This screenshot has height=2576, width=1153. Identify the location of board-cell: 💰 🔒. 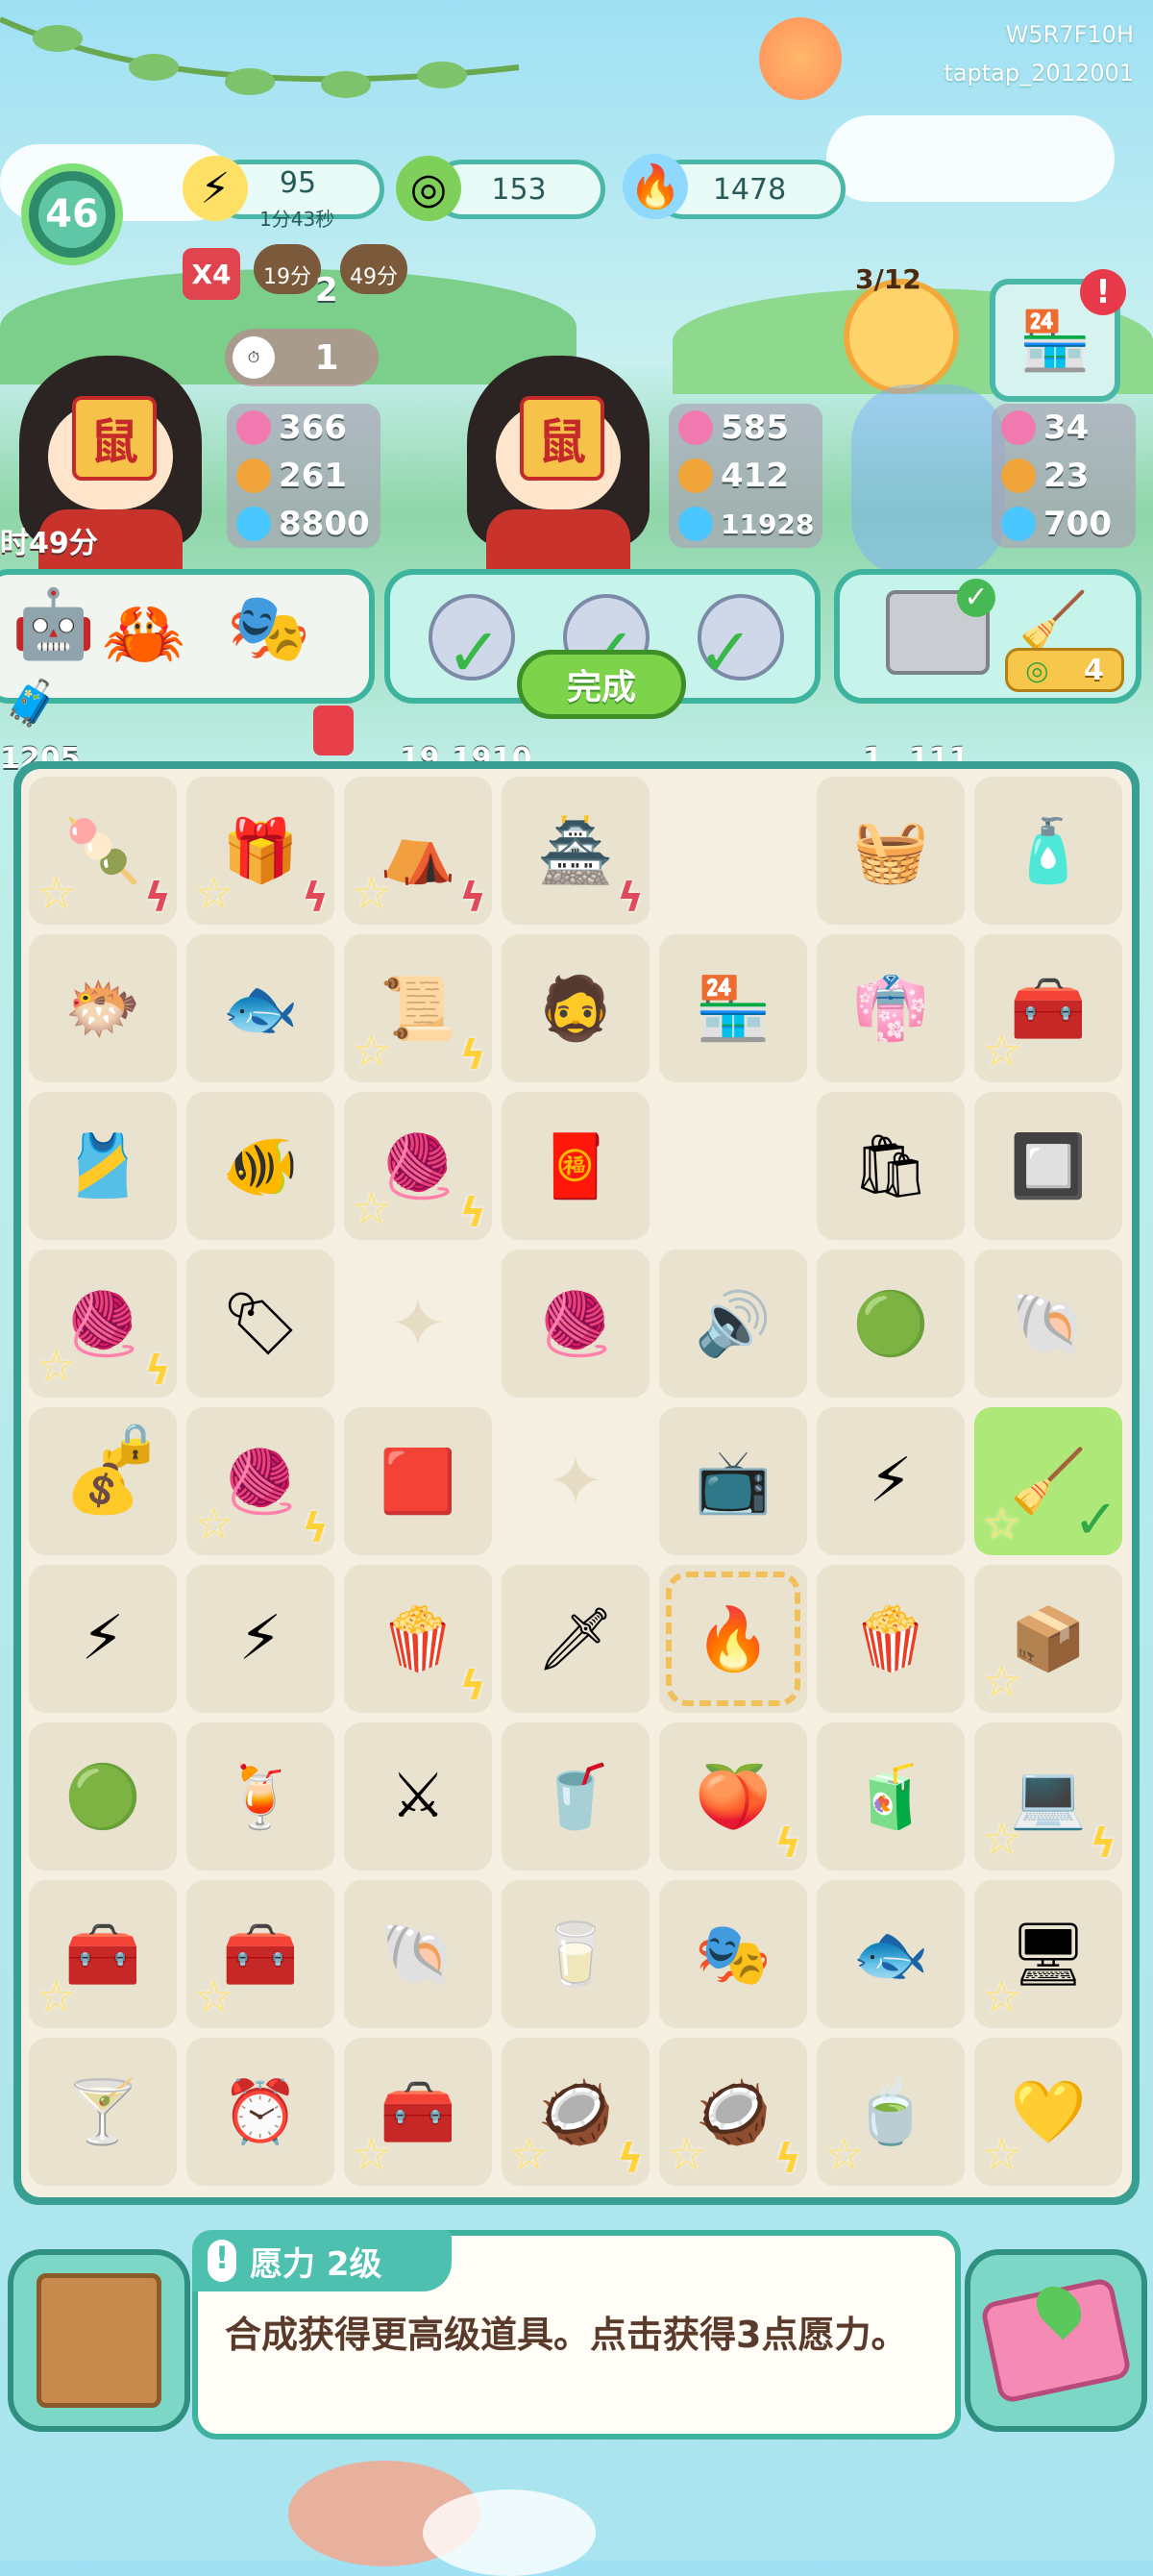
(103, 1481).